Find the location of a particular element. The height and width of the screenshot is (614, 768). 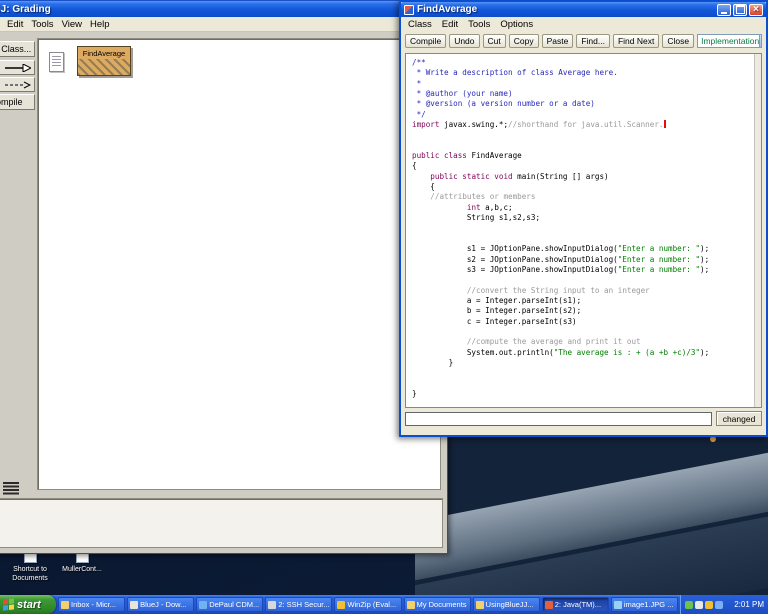

editor-message-field is located at coordinates (558, 418).